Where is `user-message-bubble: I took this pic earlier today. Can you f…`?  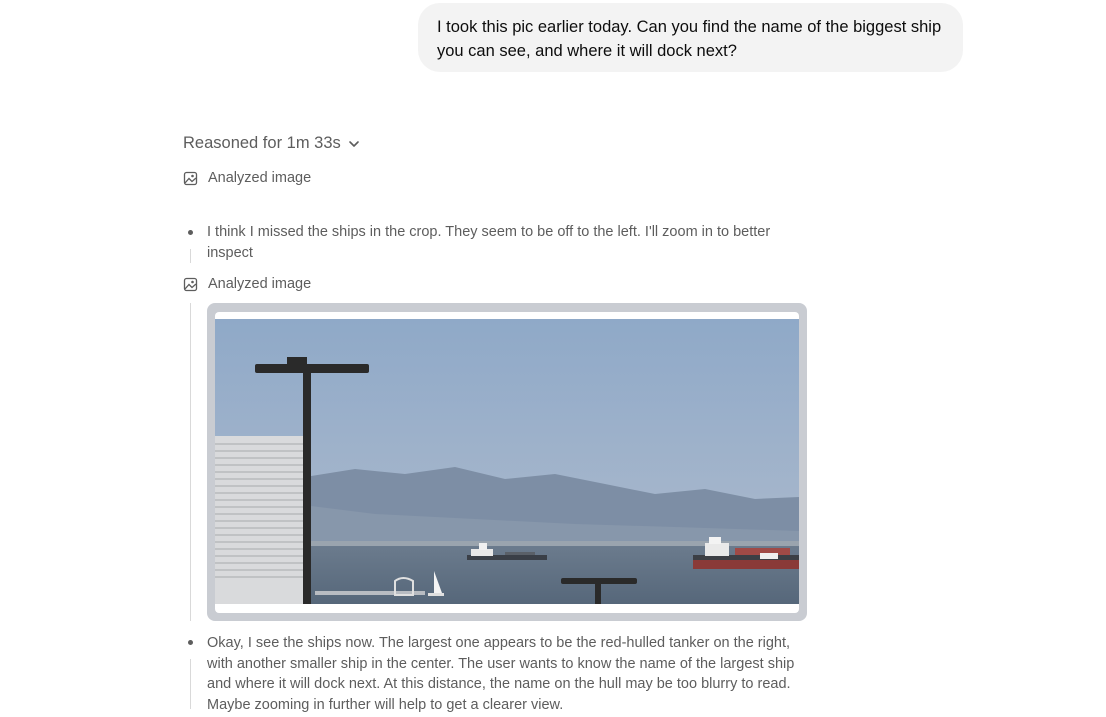
user-message-bubble: I took this pic earlier today. Can you f… is located at coordinates (690, 37).